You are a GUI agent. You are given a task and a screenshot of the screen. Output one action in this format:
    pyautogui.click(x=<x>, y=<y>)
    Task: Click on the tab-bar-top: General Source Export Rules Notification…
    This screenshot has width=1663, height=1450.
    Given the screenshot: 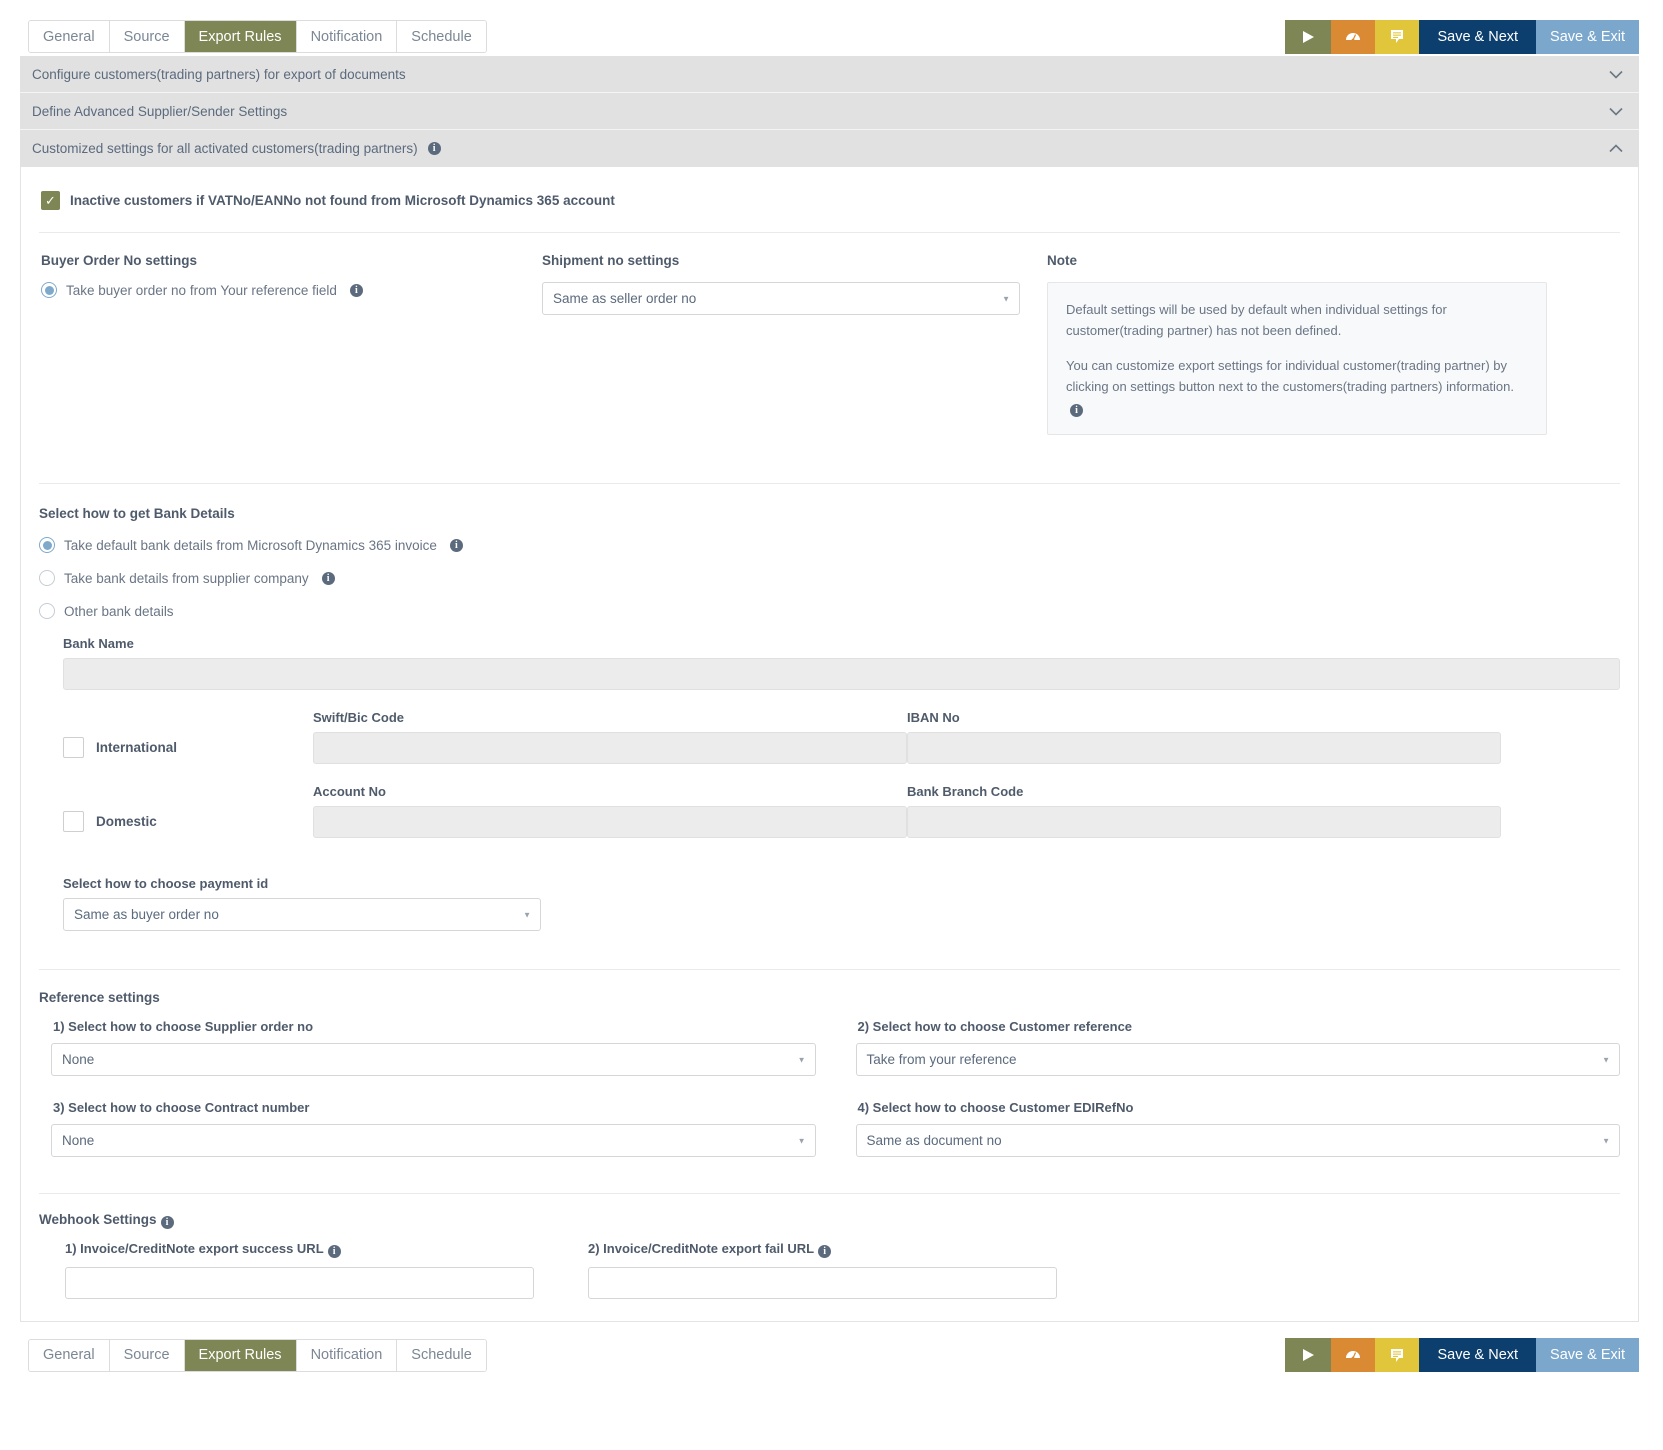 What is the action you would take?
    pyautogui.click(x=257, y=36)
    